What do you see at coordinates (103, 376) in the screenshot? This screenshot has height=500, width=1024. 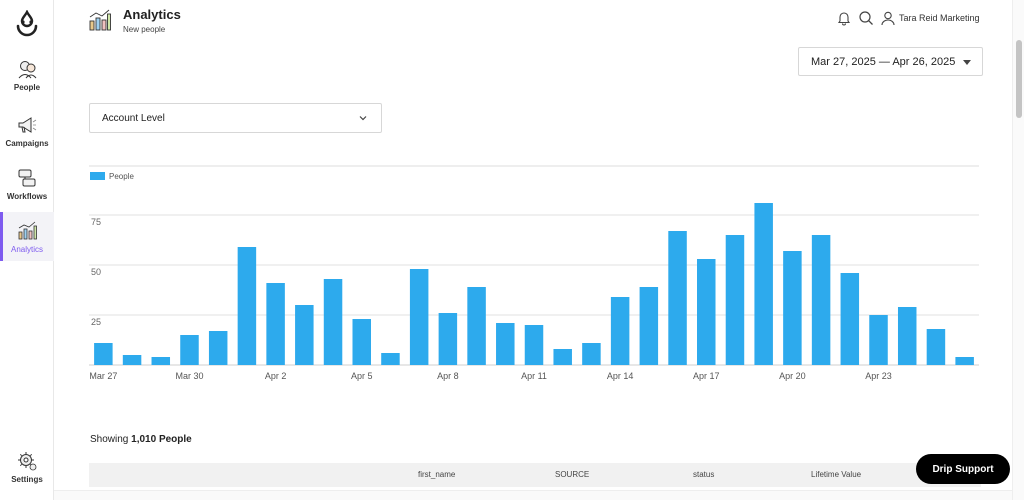 I see `x-tick-label: Mar 27` at bounding box center [103, 376].